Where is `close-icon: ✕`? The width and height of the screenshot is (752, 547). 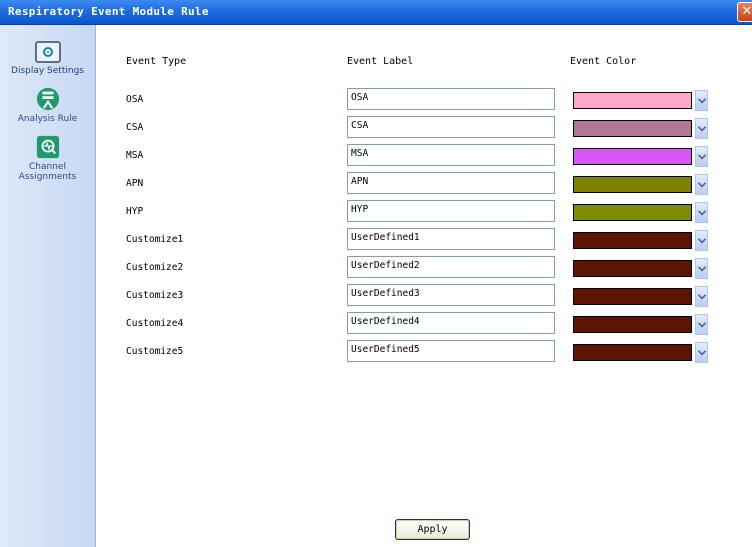 close-icon: ✕ is located at coordinates (746, 11).